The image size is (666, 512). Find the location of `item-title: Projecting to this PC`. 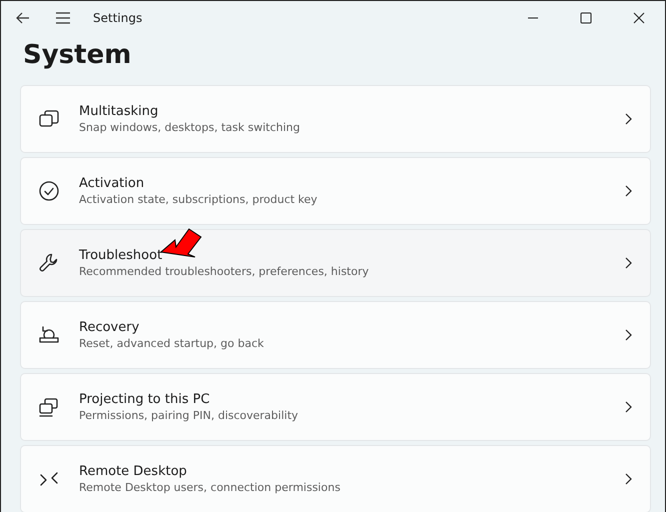

item-title: Projecting to this PC is located at coordinates (145, 399).